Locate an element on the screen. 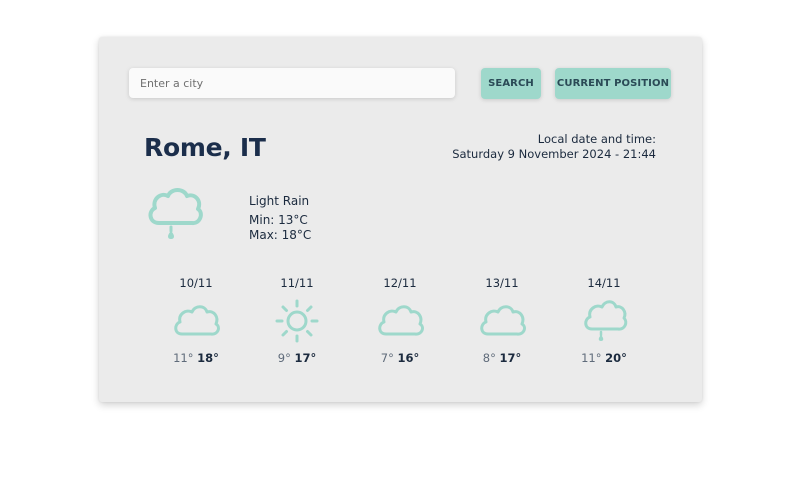 Image resolution: width=800 pixels, height=480 pixels. forecast-date: 11/11 is located at coordinates (297, 283).